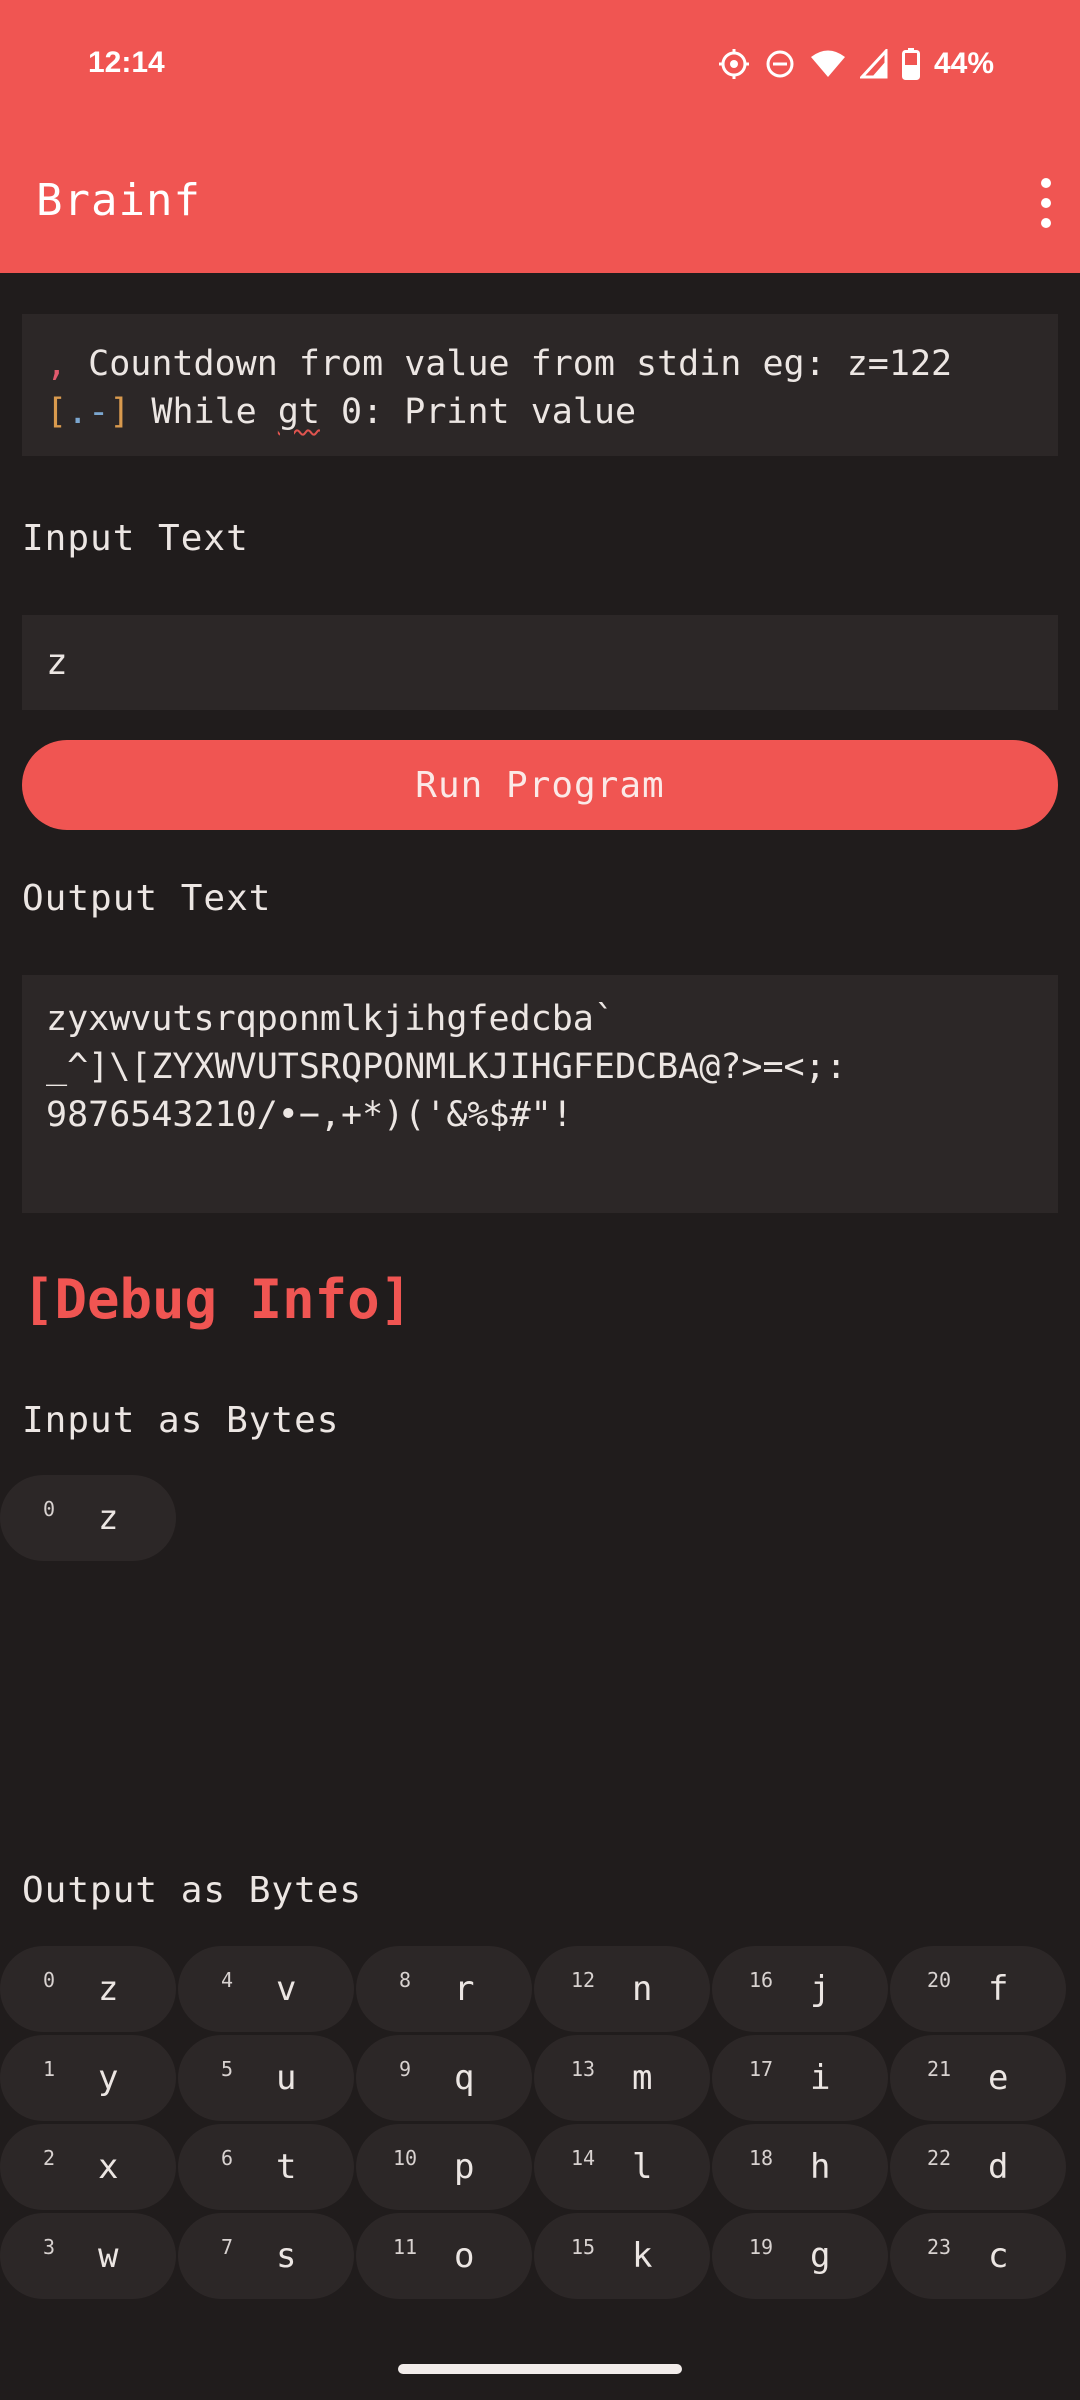  Describe the element at coordinates (444, 1989) in the screenshot. I see `output-byte-chip: 8r` at that location.